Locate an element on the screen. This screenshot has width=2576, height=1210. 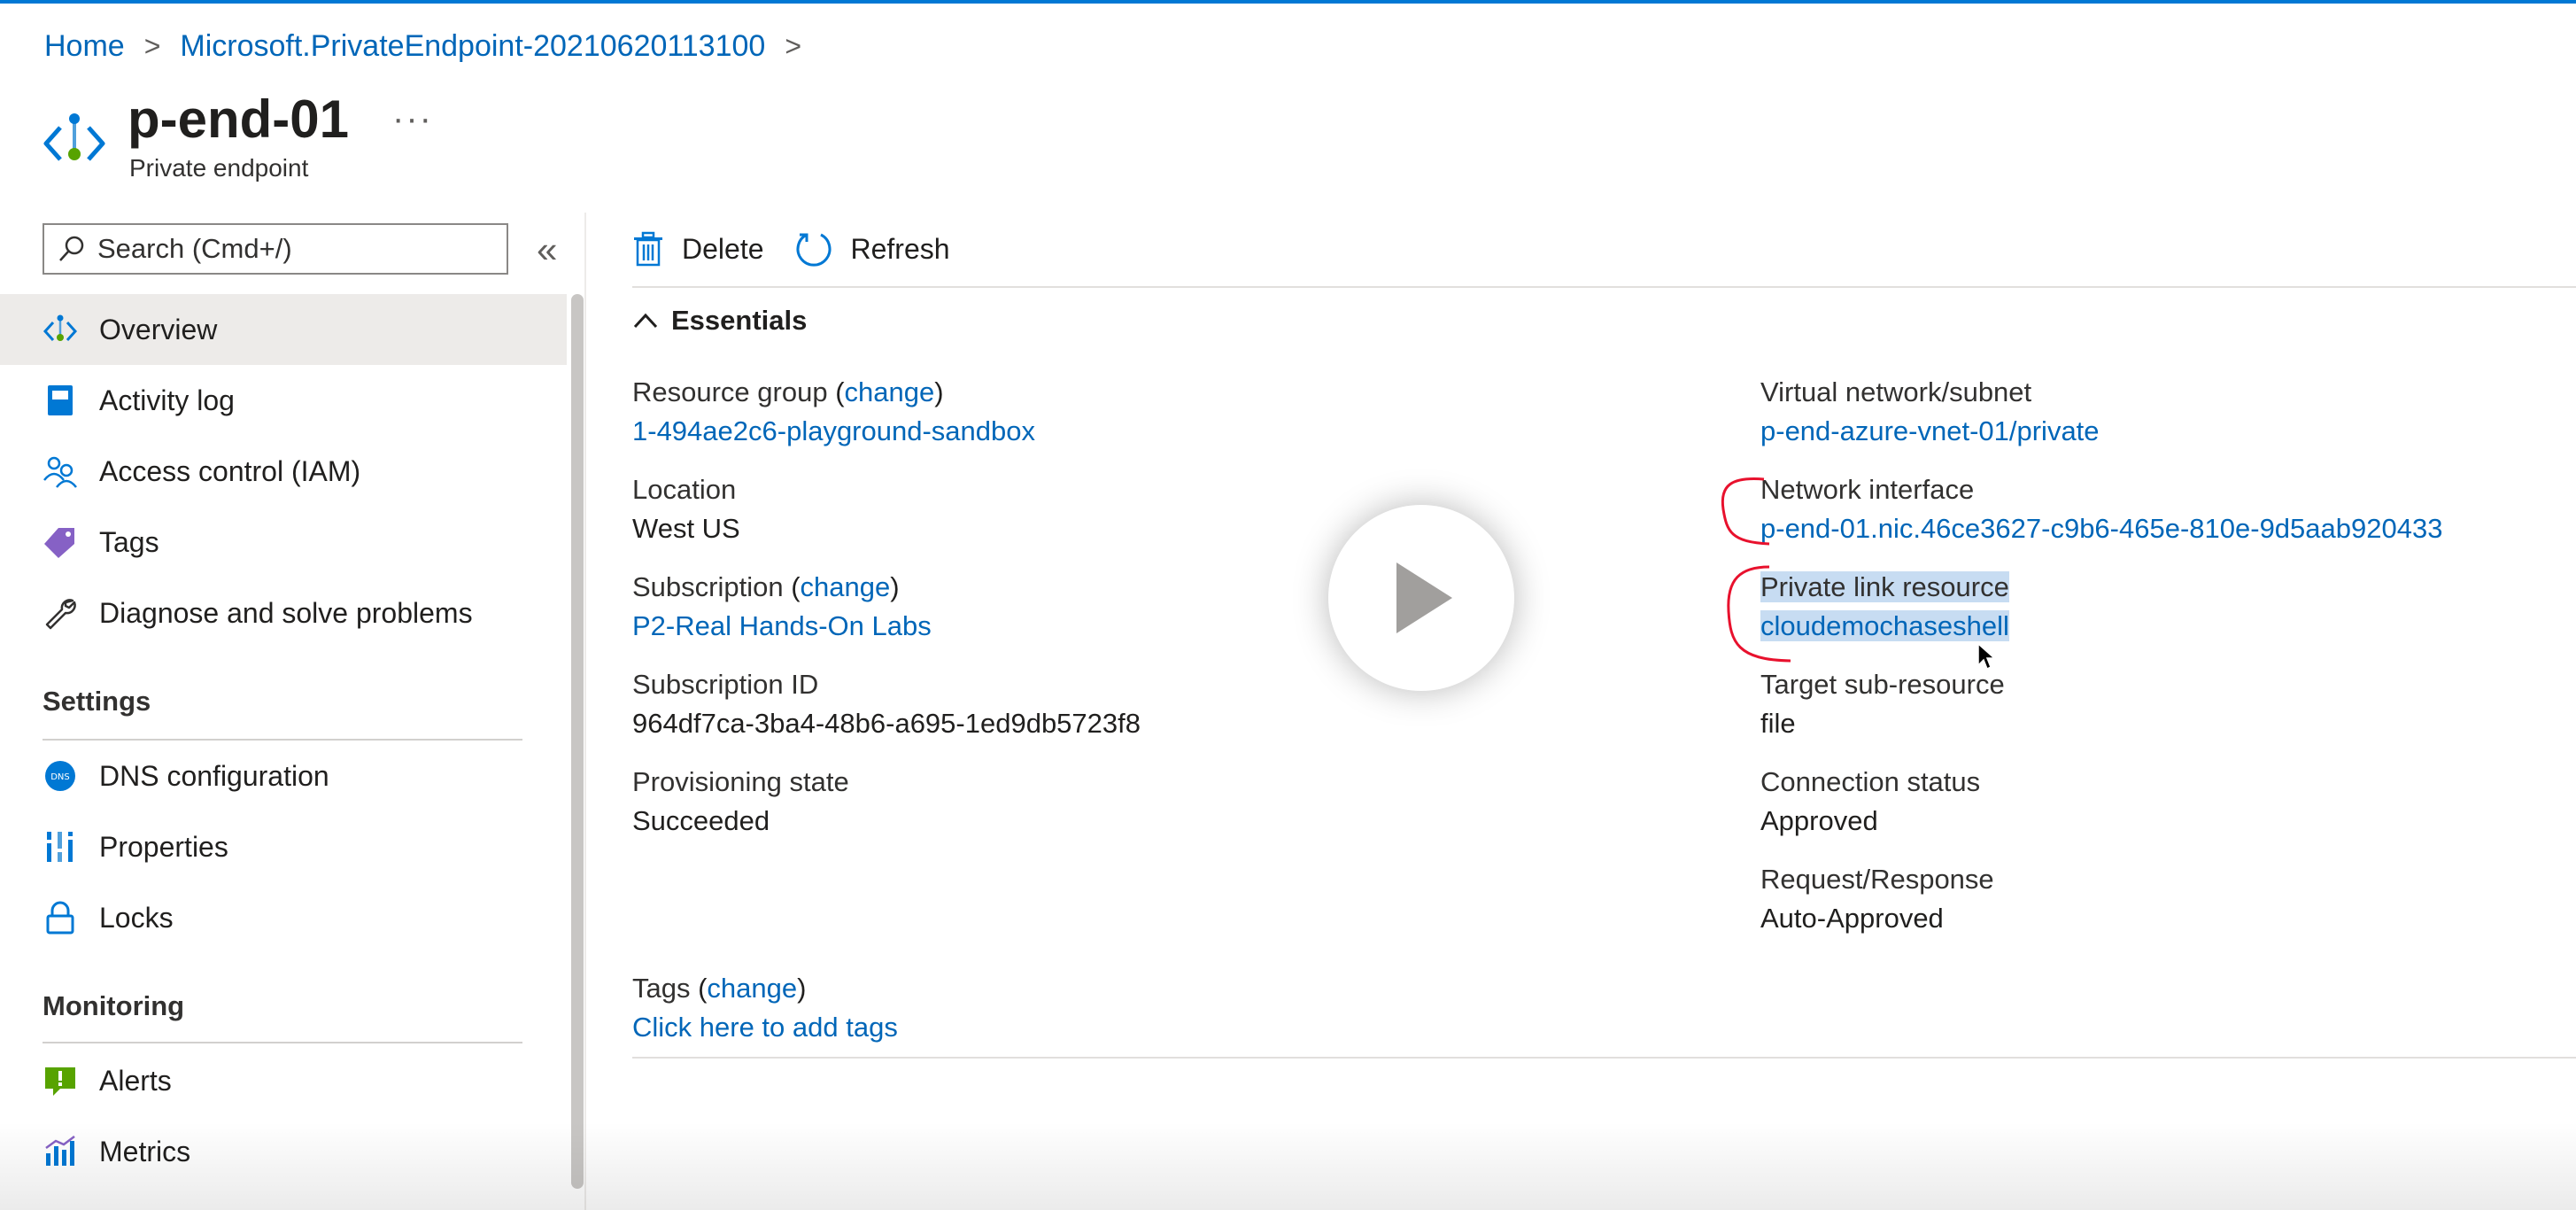
play-icon is located at coordinates (1424, 598).